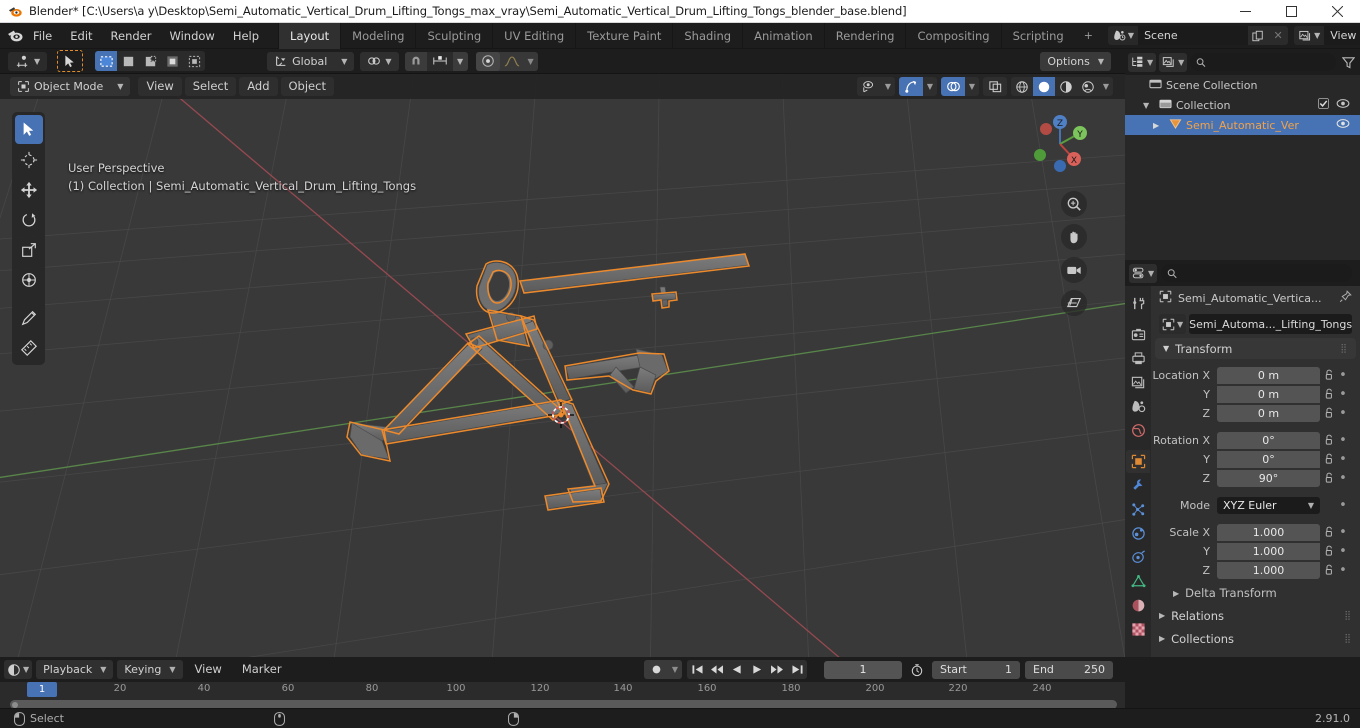 This screenshot has width=1360, height=728. Describe the element at coordinates (379, 61) in the screenshot. I see `snapping-target-dropdown: ▼` at that location.